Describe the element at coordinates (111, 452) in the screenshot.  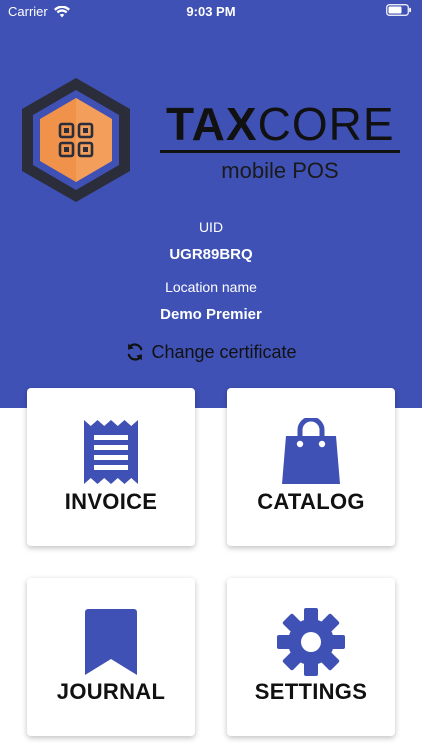
I see `receipt-icon` at that location.